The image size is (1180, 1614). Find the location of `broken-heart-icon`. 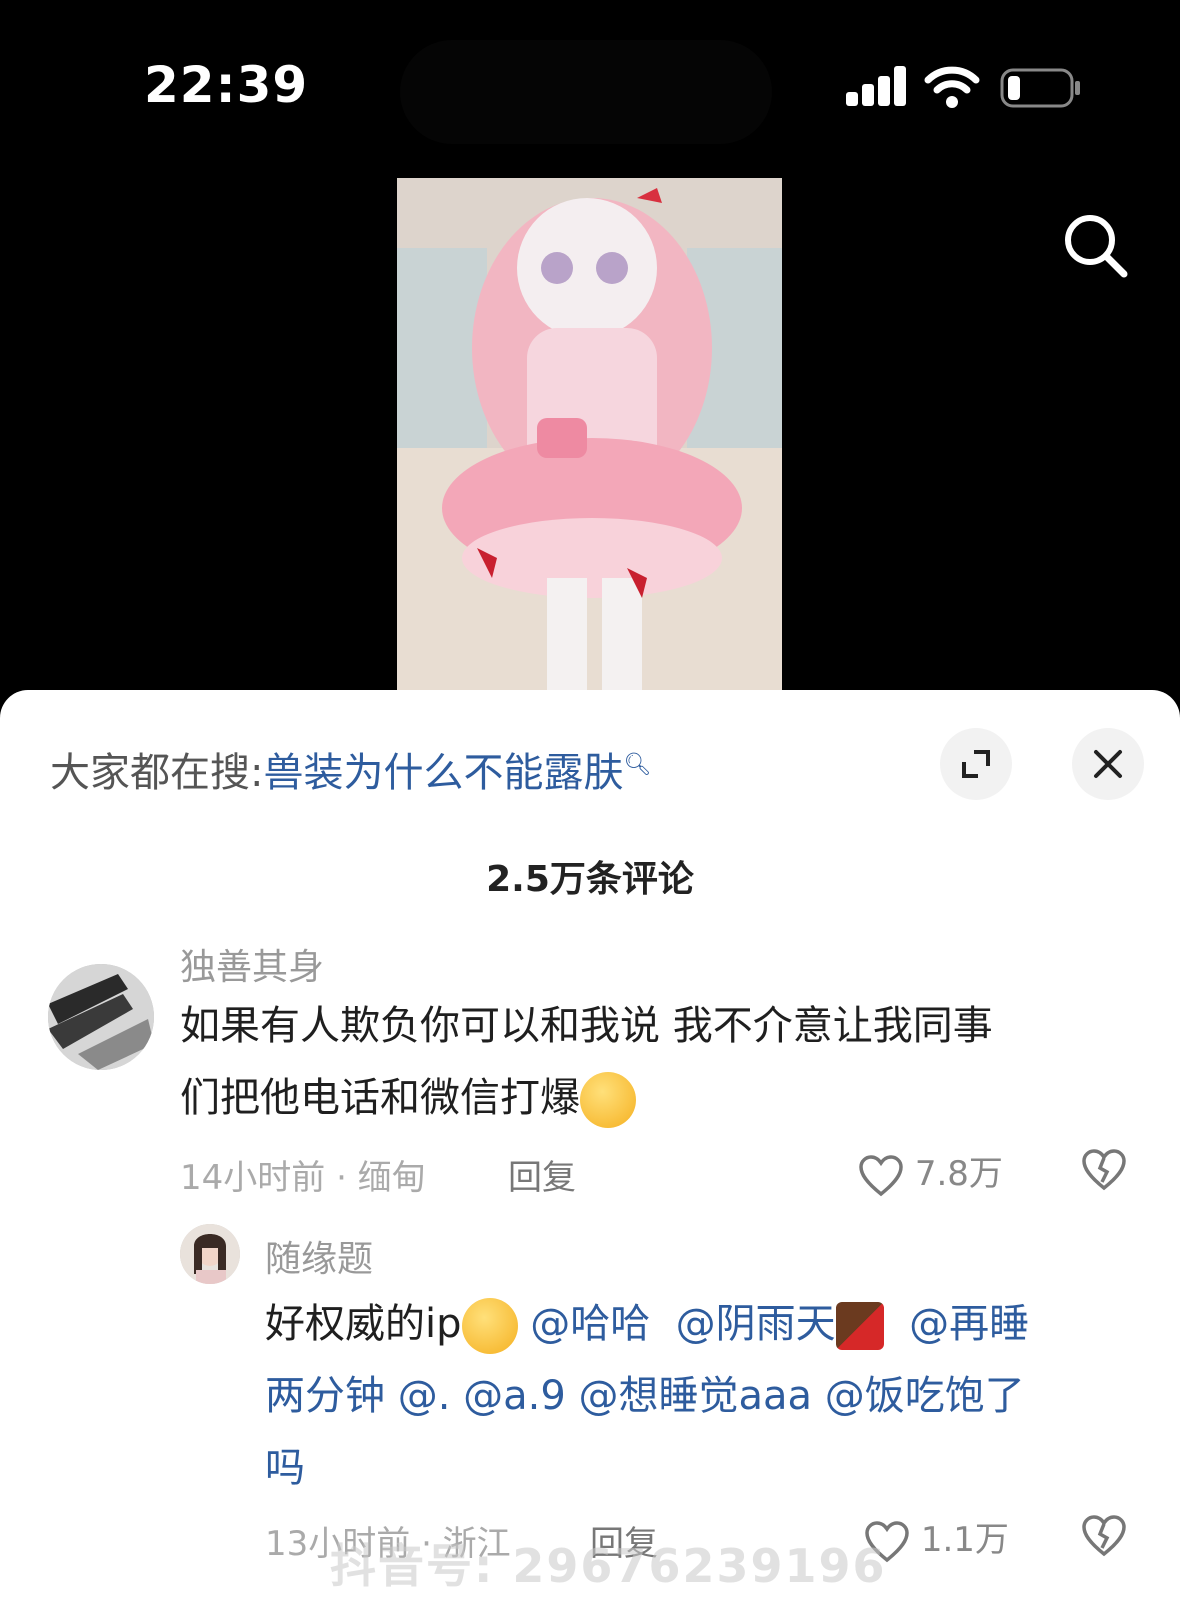

broken-heart-icon is located at coordinates (1104, 1536).